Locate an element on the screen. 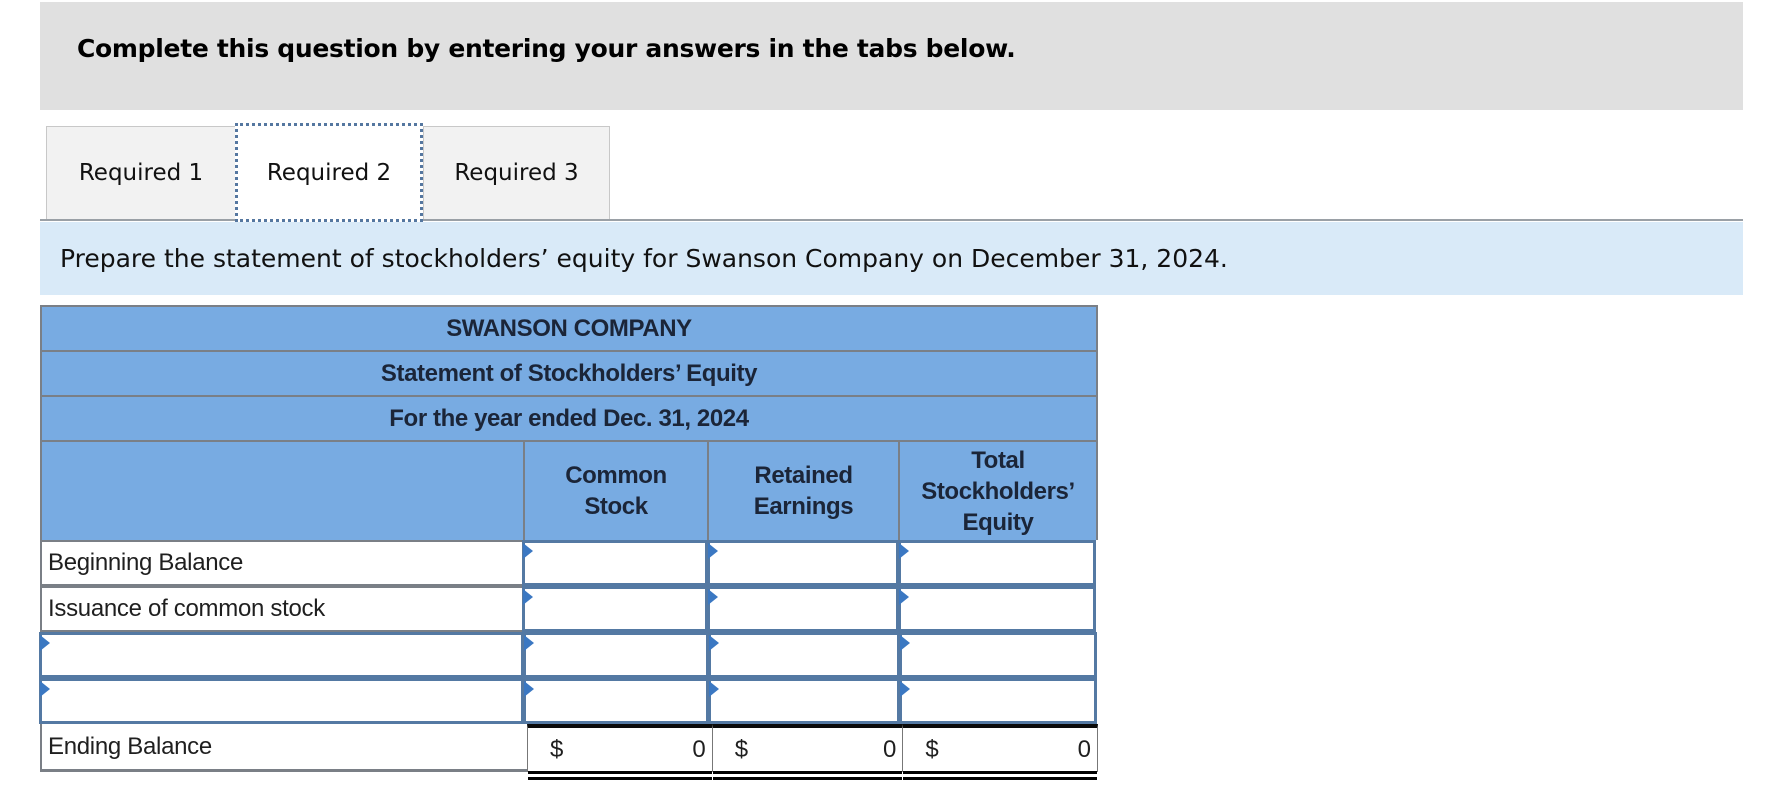 This screenshot has width=1770, height=790. table-row: Beginning Balance is located at coordinates (569, 563).